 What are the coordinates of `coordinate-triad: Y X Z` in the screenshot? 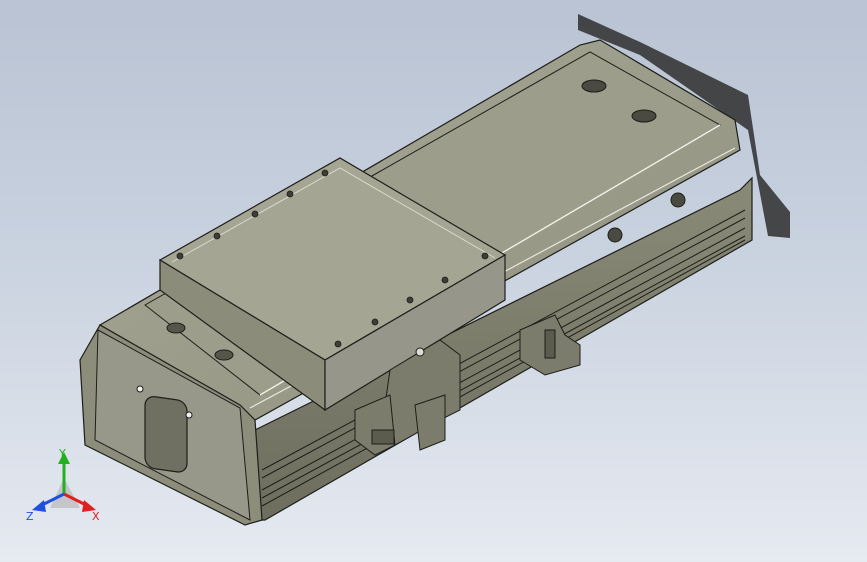 It's located at (67, 487).